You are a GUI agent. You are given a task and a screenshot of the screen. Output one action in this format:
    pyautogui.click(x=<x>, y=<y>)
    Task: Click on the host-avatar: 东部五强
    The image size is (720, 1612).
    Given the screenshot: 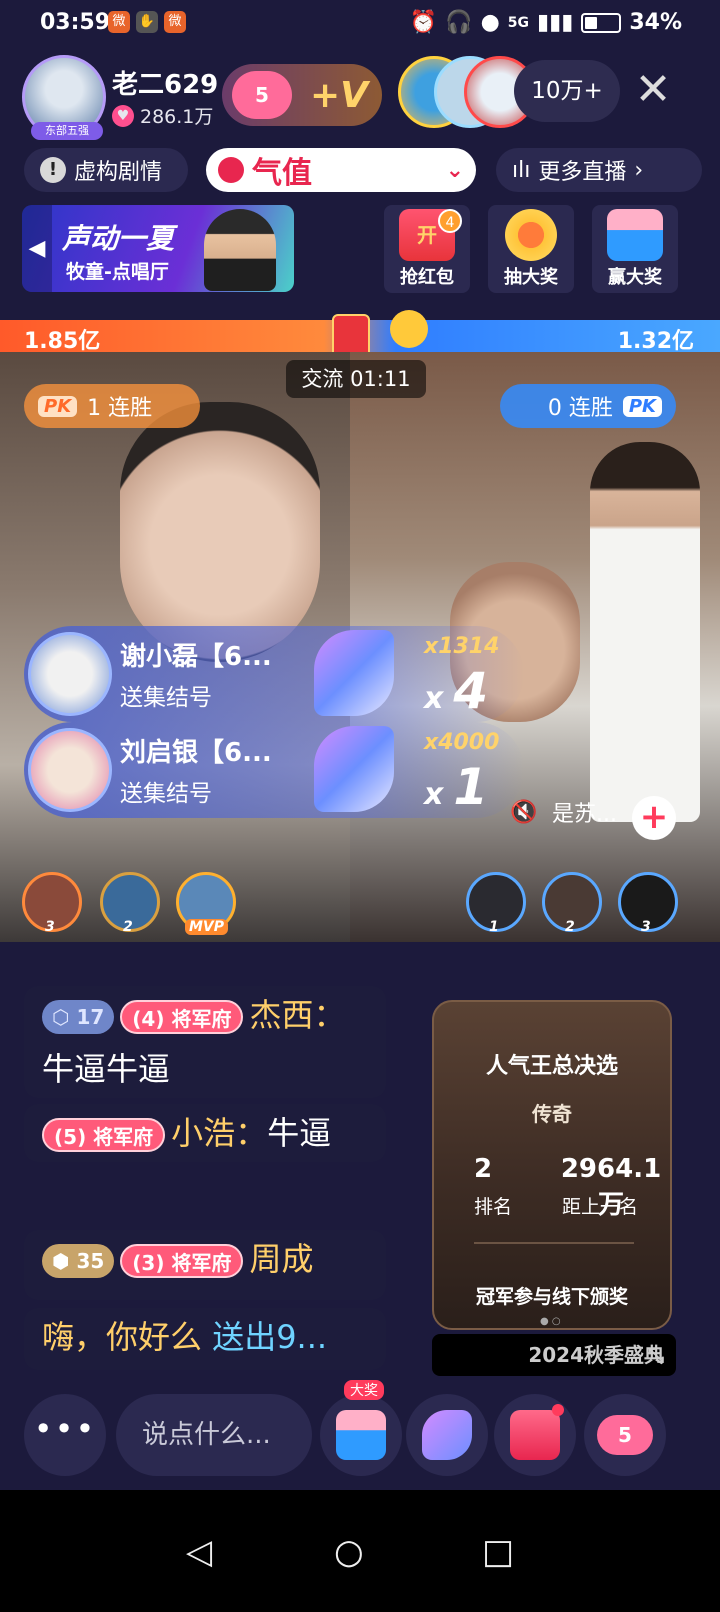 What is the action you would take?
    pyautogui.click(x=64, y=97)
    